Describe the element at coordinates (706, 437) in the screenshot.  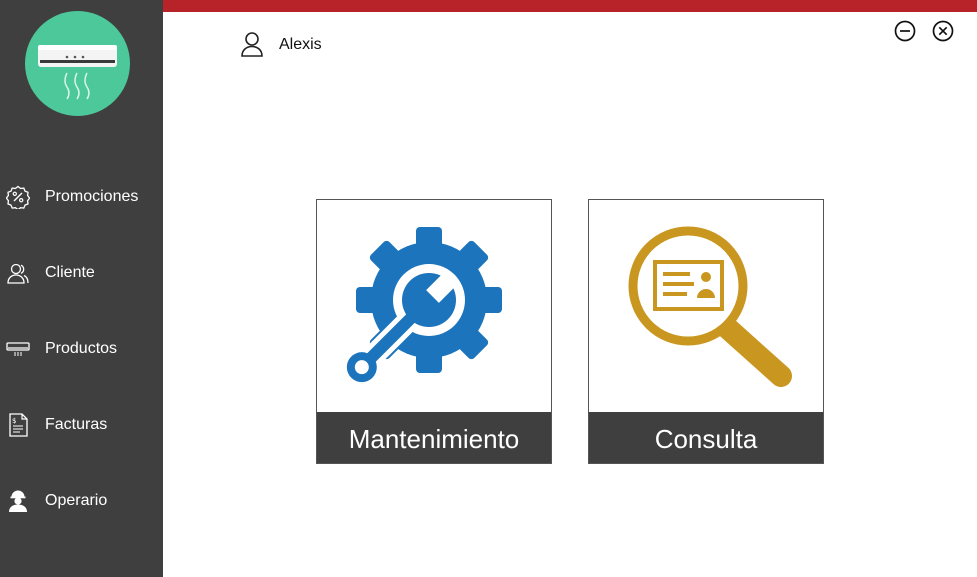
I see `tile-label: Consulta` at that location.